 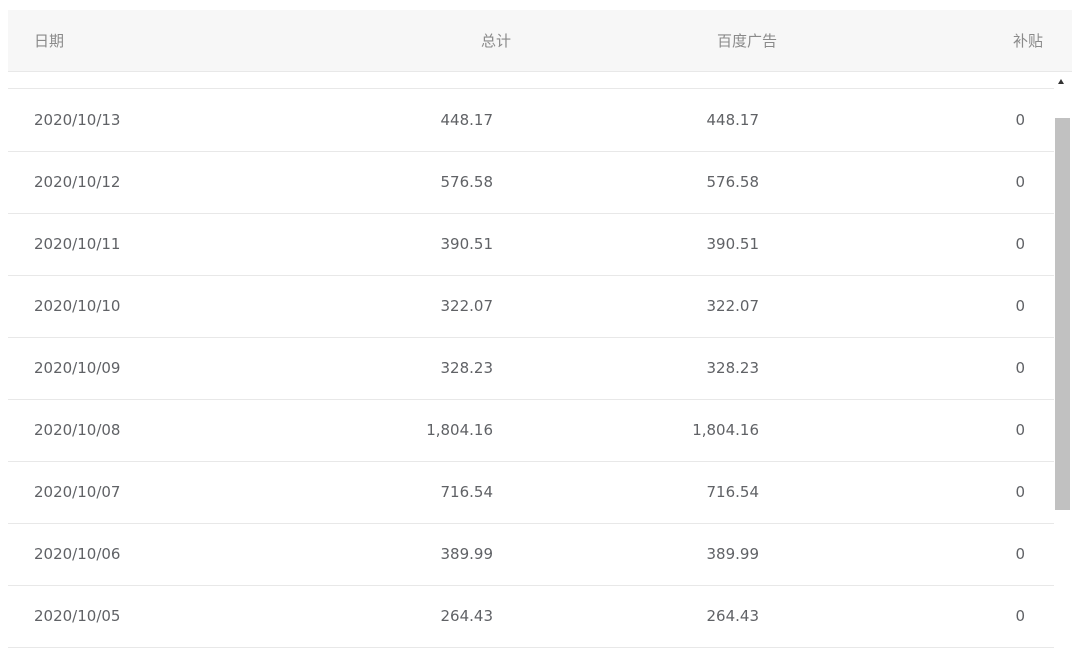 What do you see at coordinates (459, 430) in the screenshot?
I see `cell-total: 1,804.16` at bounding box center [459, 430].